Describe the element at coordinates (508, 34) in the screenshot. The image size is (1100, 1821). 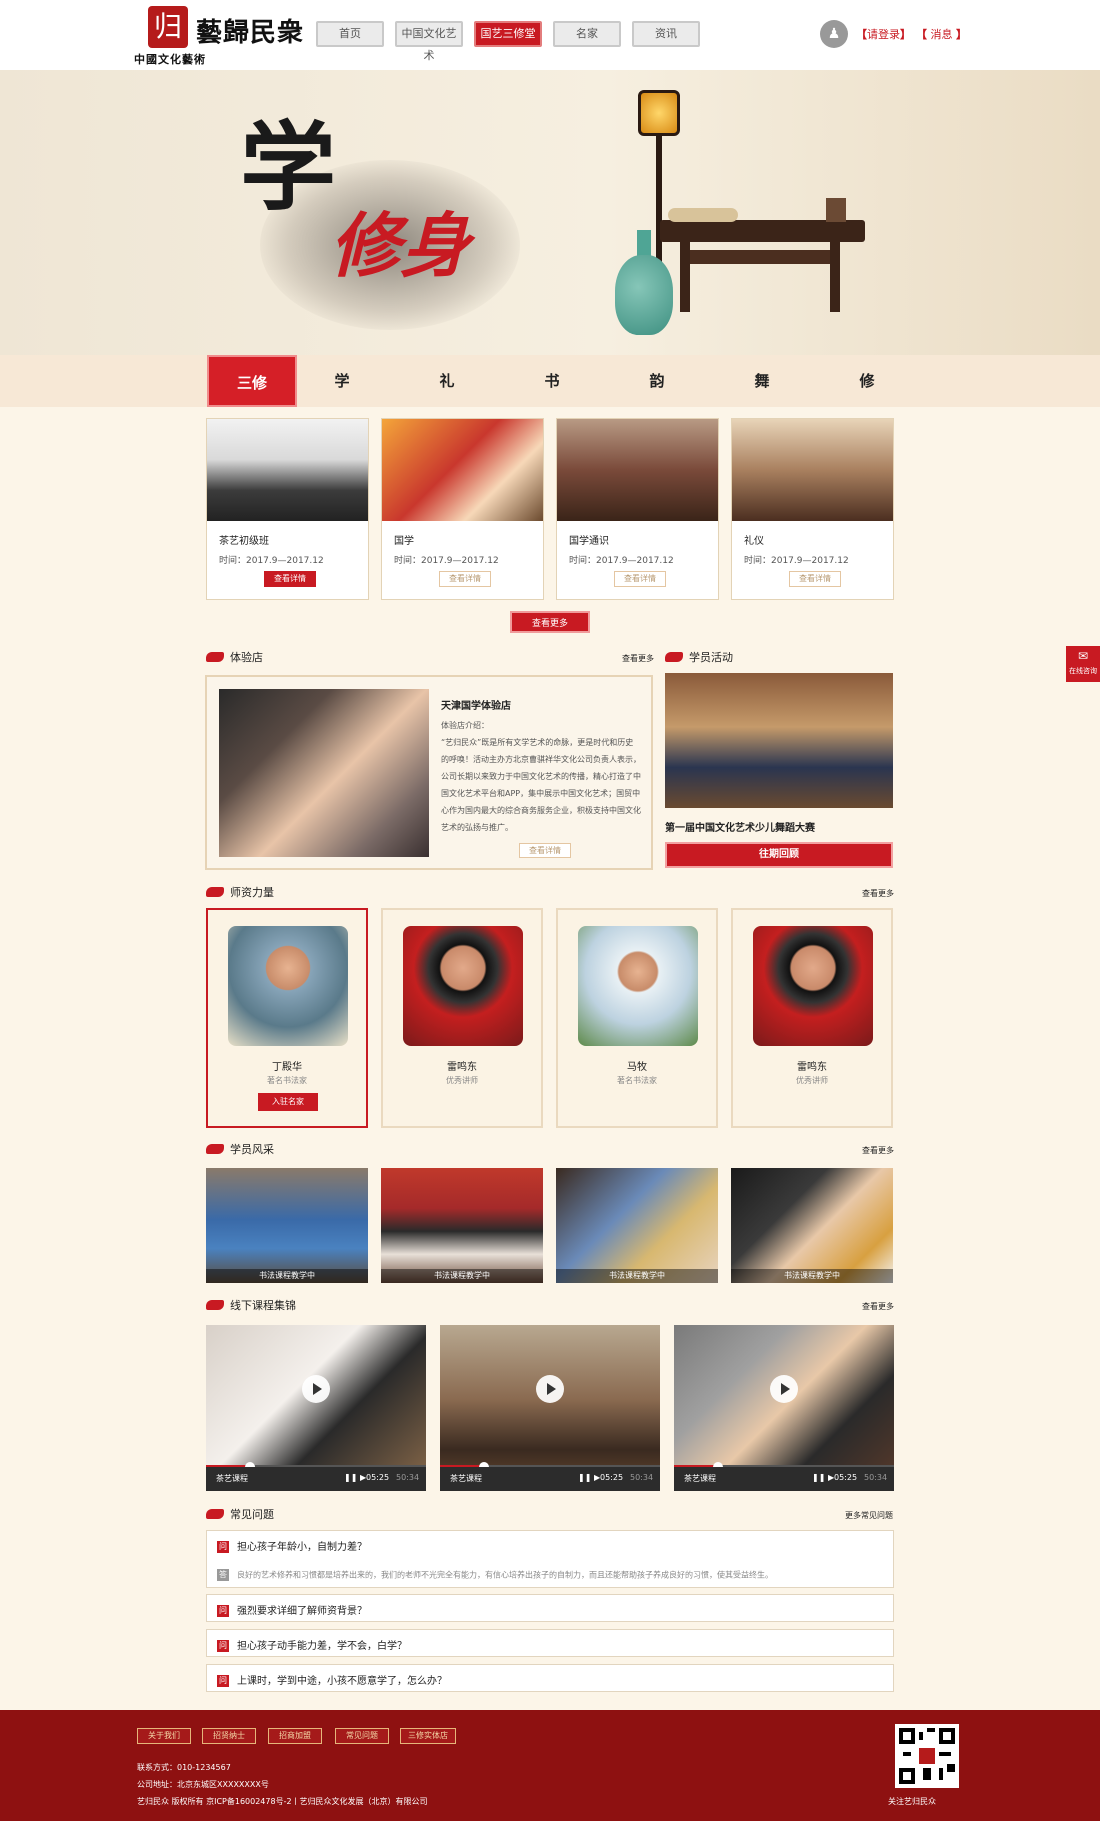
I see `nav-item-sanxiutang: 国艺三修堂` at that location.